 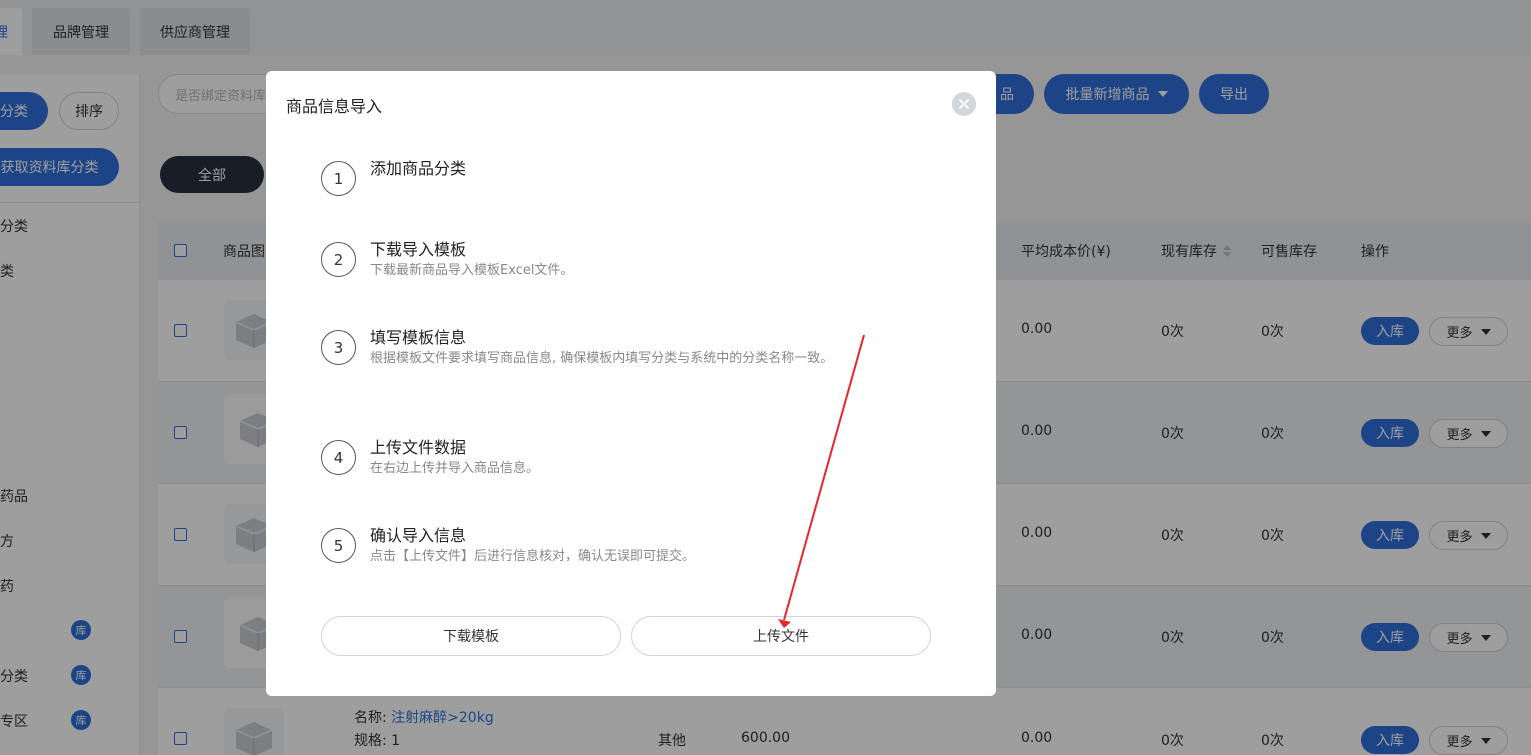 What do you see at coordinates (602, 358) in the screenshot?
I see `step-description: 根据模板文件要求填写商品信息, 确保模板内填写分类与系统中的分类名称一致。` at bounding box center [602, 358].